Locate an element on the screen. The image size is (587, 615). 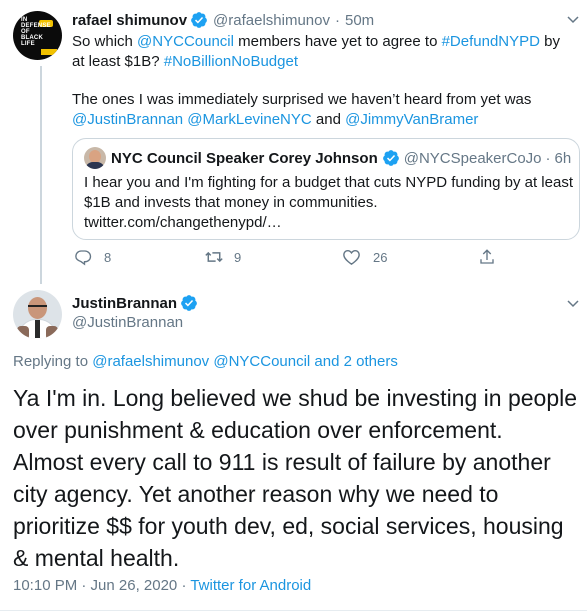
heart-icon is located at coordinates (351, 257).